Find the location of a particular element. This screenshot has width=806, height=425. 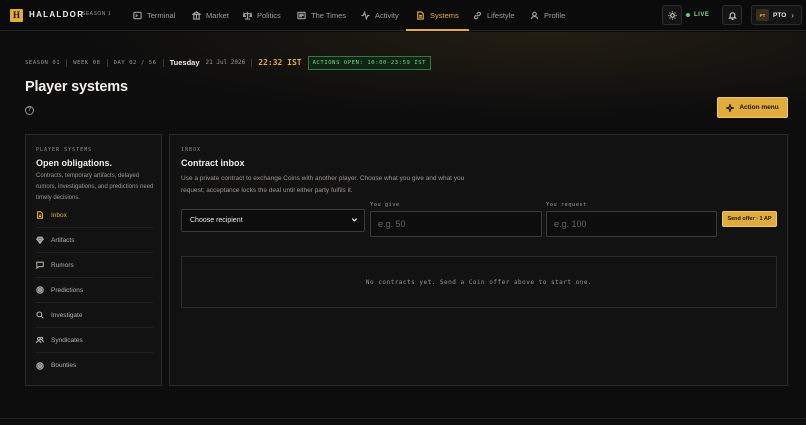

inbox-heading: Contract inbox is located at coordinates (213, 163).